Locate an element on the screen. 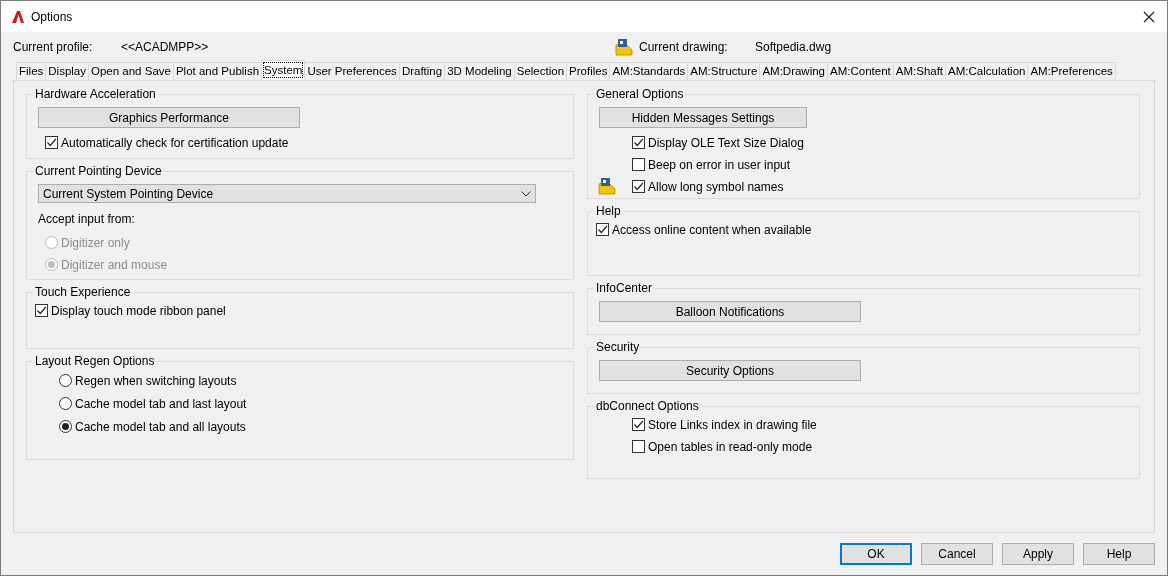 The width and height of the screenshot is (1168, 576). checkbox-label: Open tables in read-only mode is located at coordinates (730, 446).